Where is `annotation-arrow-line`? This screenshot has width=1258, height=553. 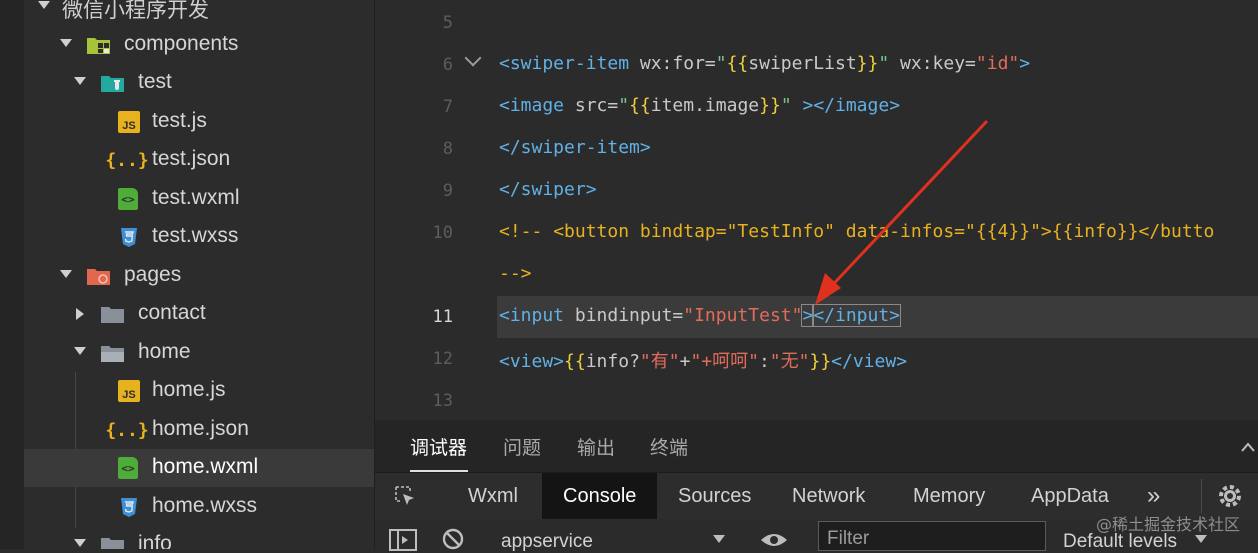 annotation-arrow-line is located at coordinates (906, 207).